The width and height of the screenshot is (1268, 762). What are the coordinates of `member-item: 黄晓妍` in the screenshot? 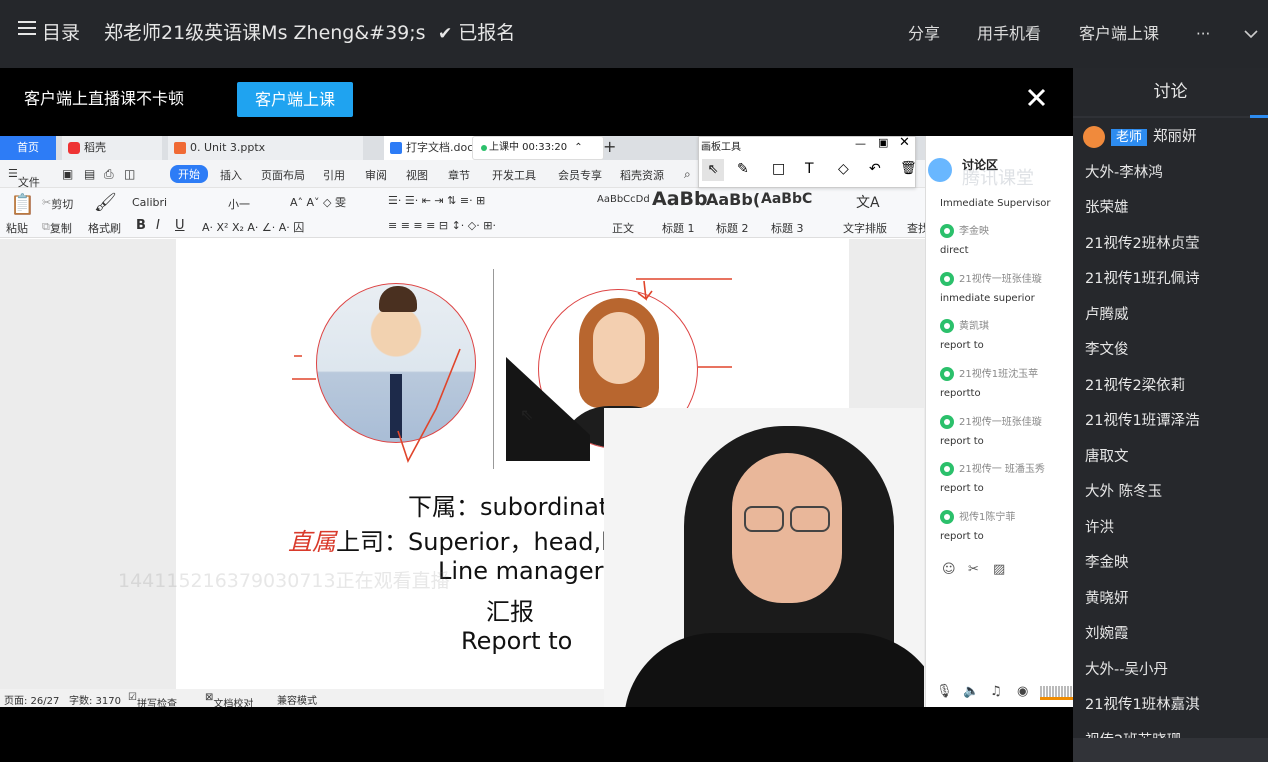 It's located at (1170, 600).